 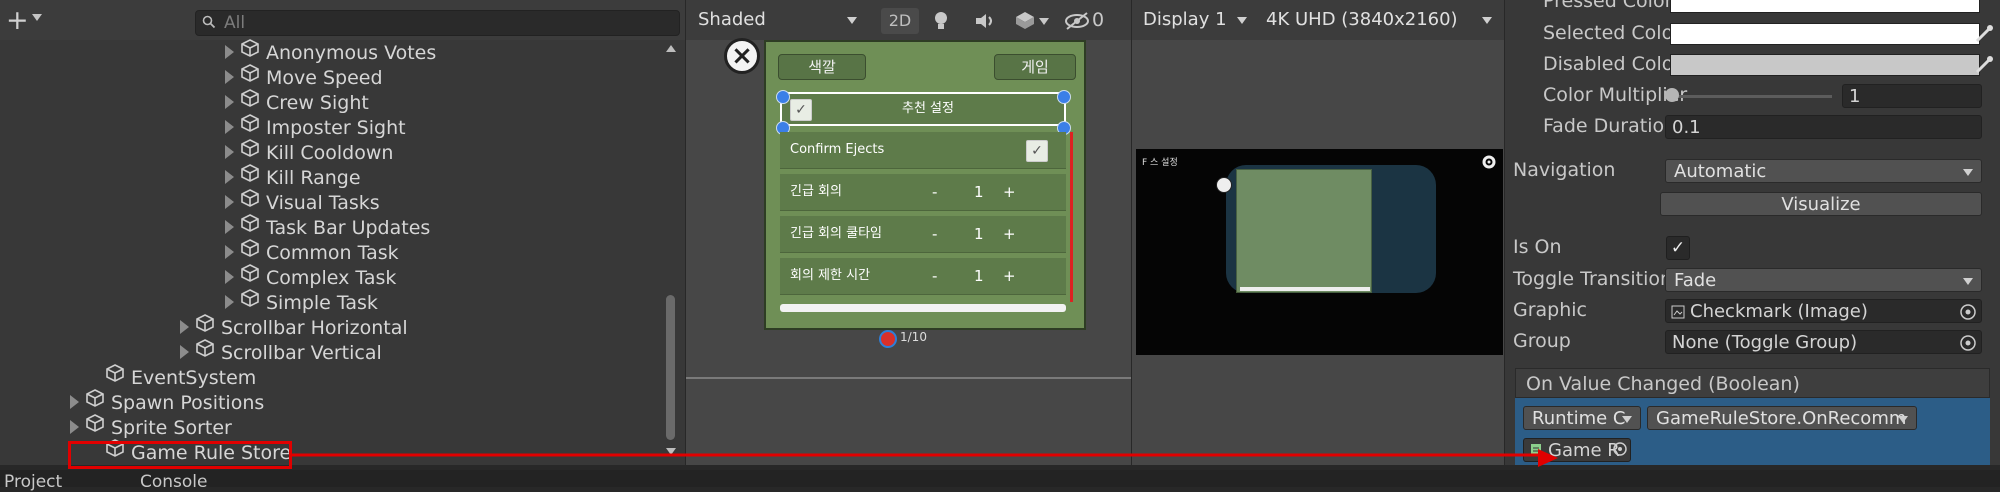 I want to click on tab-console: Console, so click(x=174, y=482).